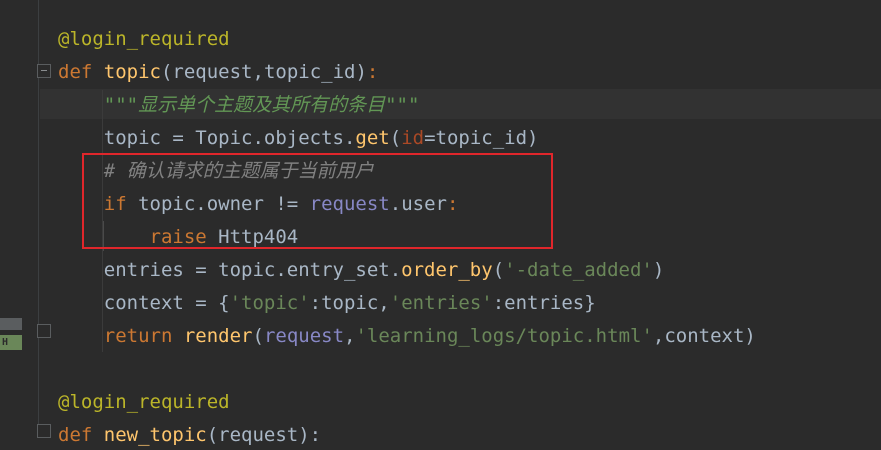 The height and width of the screenshot is (450, 881). Describe the element at coordinates (504, 336) in the screenshot. I see `code-token: 'learning_logs/topic.html'` at that location.